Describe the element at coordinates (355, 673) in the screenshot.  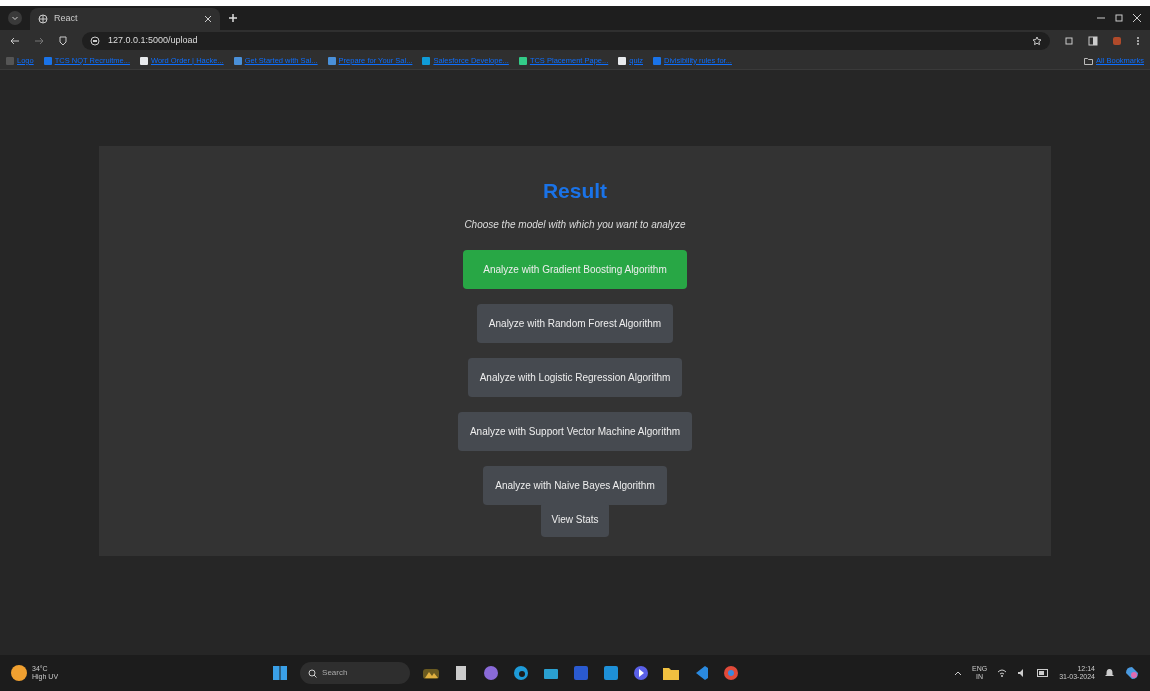
I see `taskbar-search: Search` at that location.